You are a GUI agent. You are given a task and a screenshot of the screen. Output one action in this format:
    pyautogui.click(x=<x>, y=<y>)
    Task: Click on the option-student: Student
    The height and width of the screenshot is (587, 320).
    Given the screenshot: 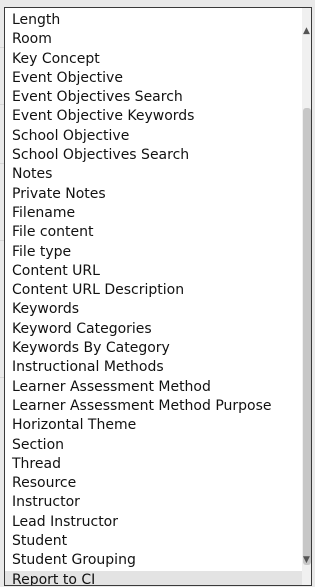 What is the action you would take?
    pyautogui.click(x=158, y=541)
    